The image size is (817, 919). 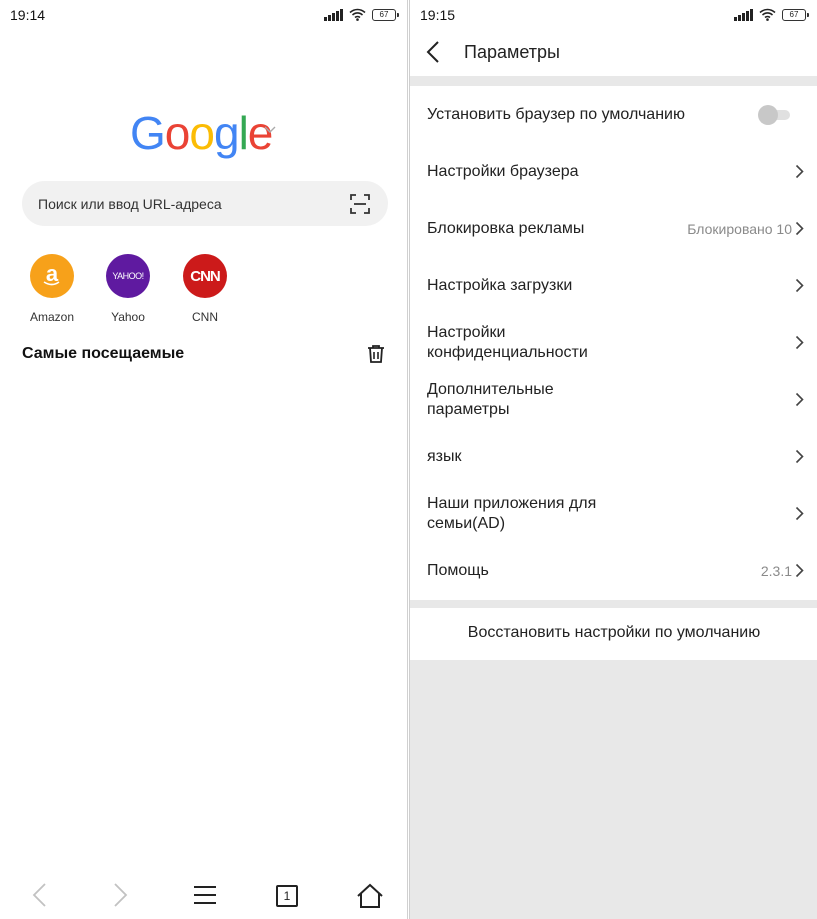 I want to click on back-arrow-icon, so click(x=434, y=52).